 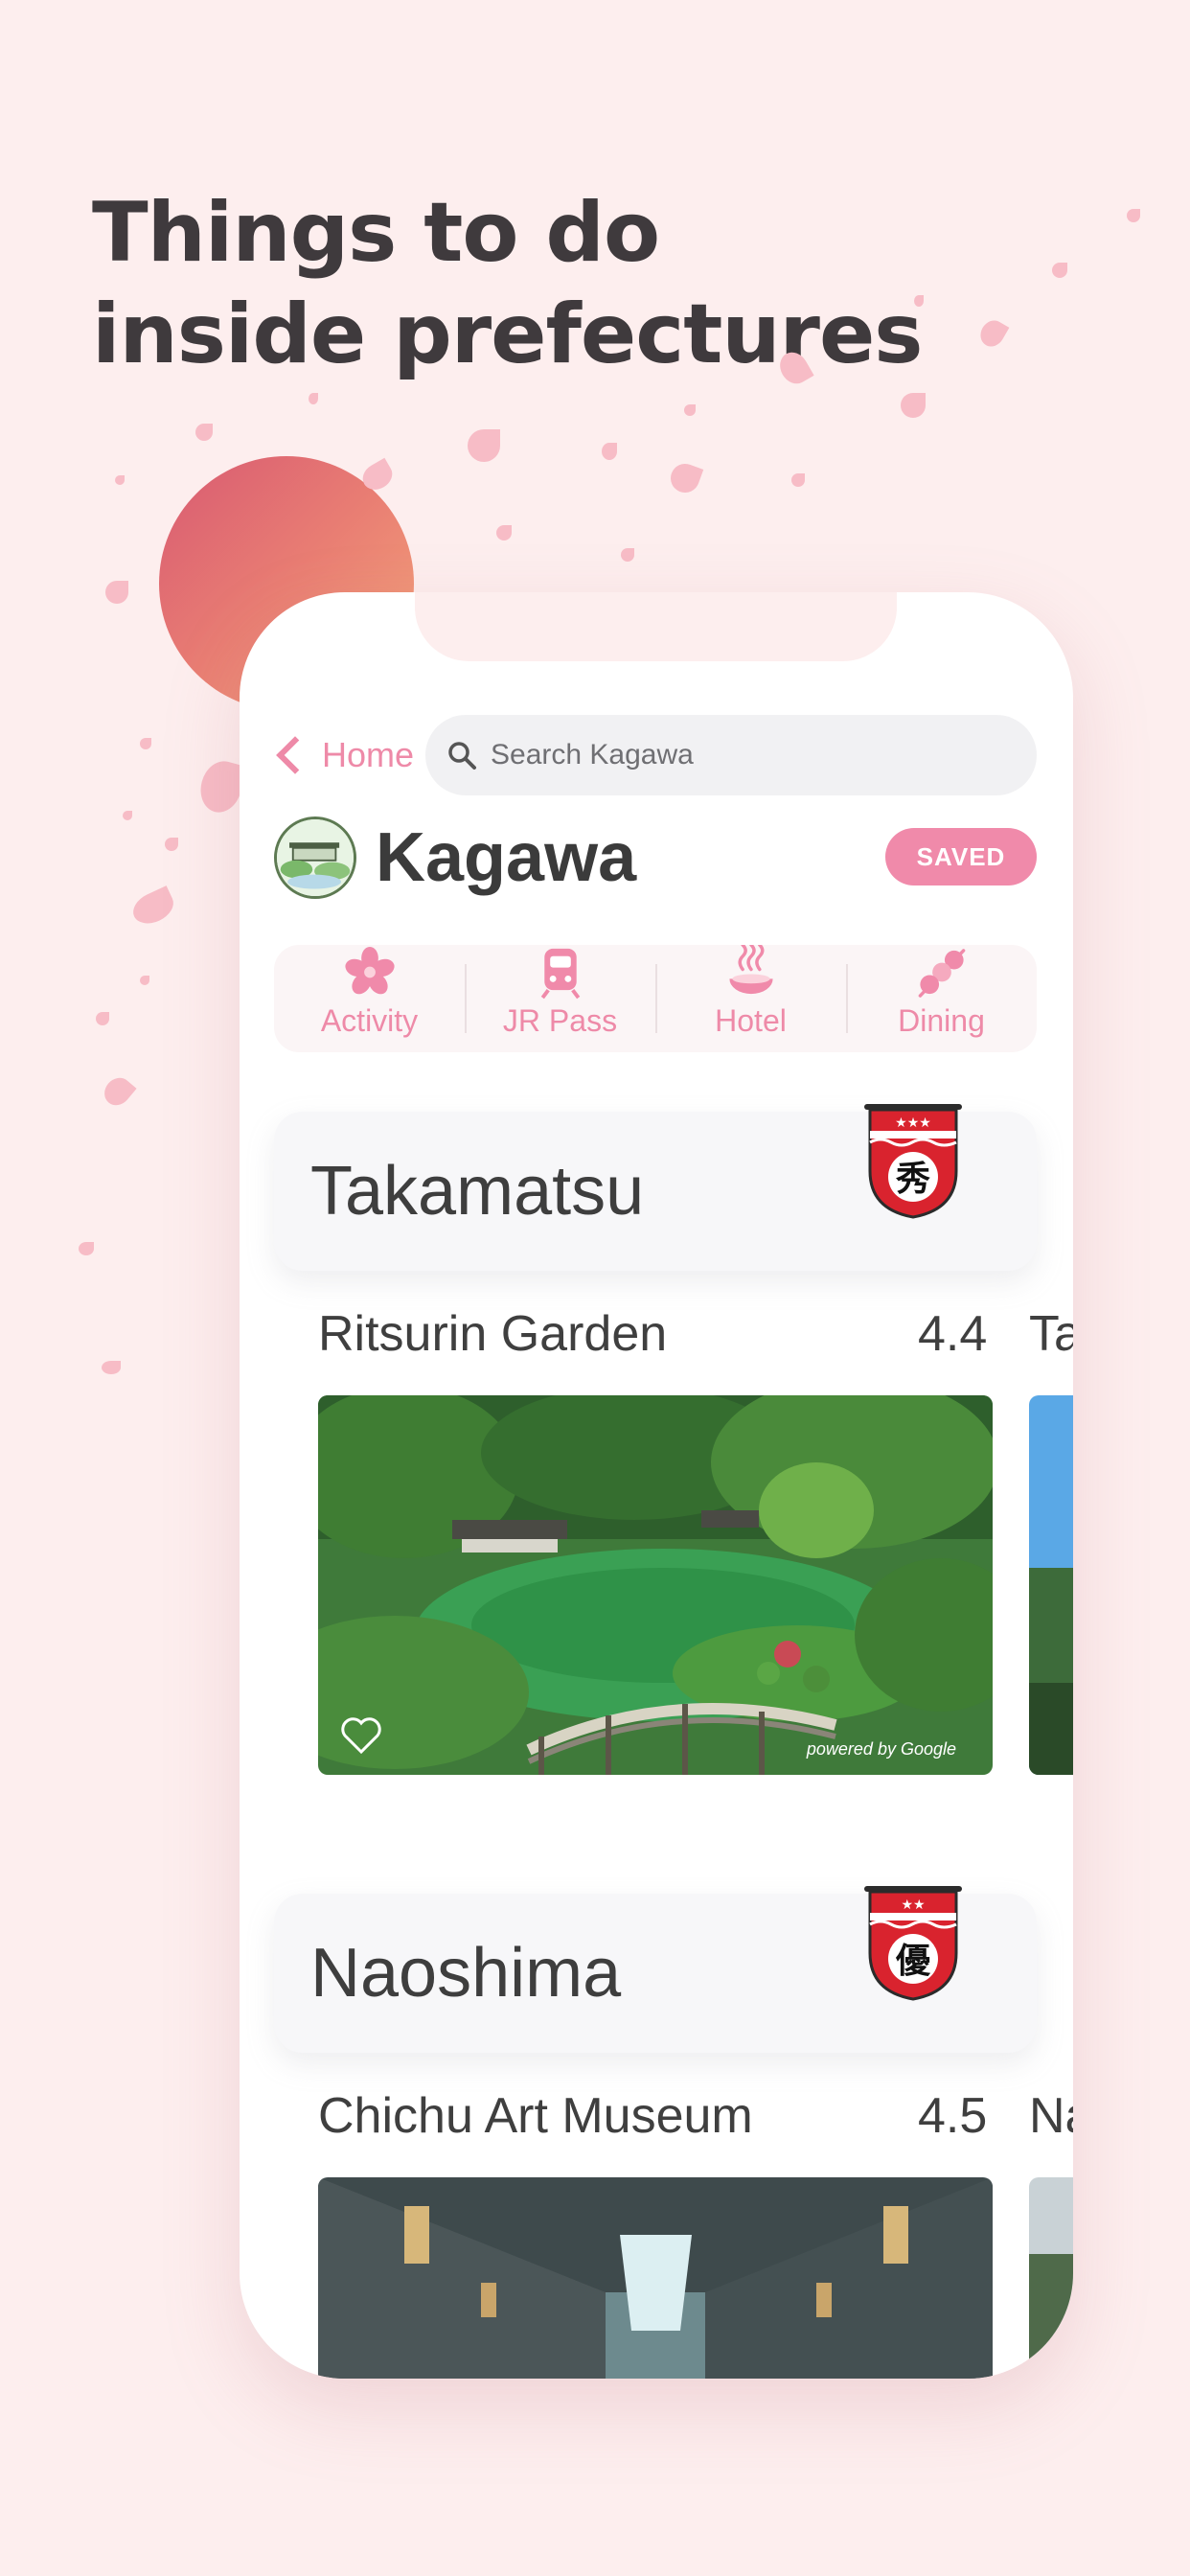 I want to click on saved-button: SAVED, so click(x=961, y=857).